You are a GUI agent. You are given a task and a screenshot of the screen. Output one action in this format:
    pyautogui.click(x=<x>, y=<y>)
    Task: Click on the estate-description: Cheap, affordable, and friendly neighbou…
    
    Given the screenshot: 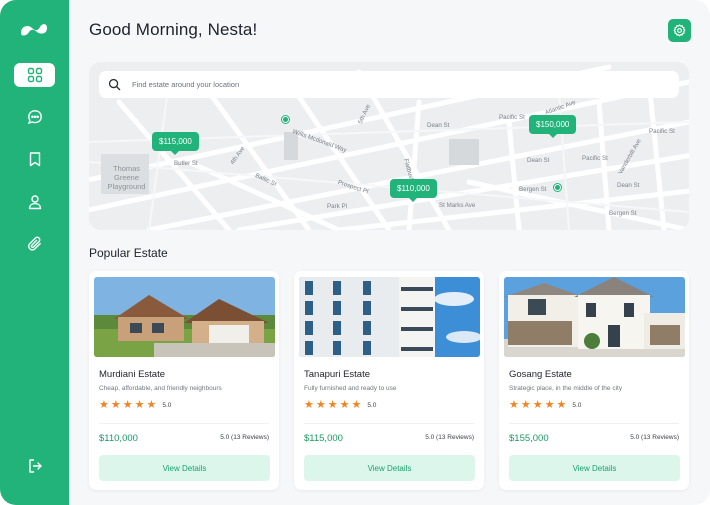 What is the action you would take?
    pyautogui.click(x=160, y=388)
    